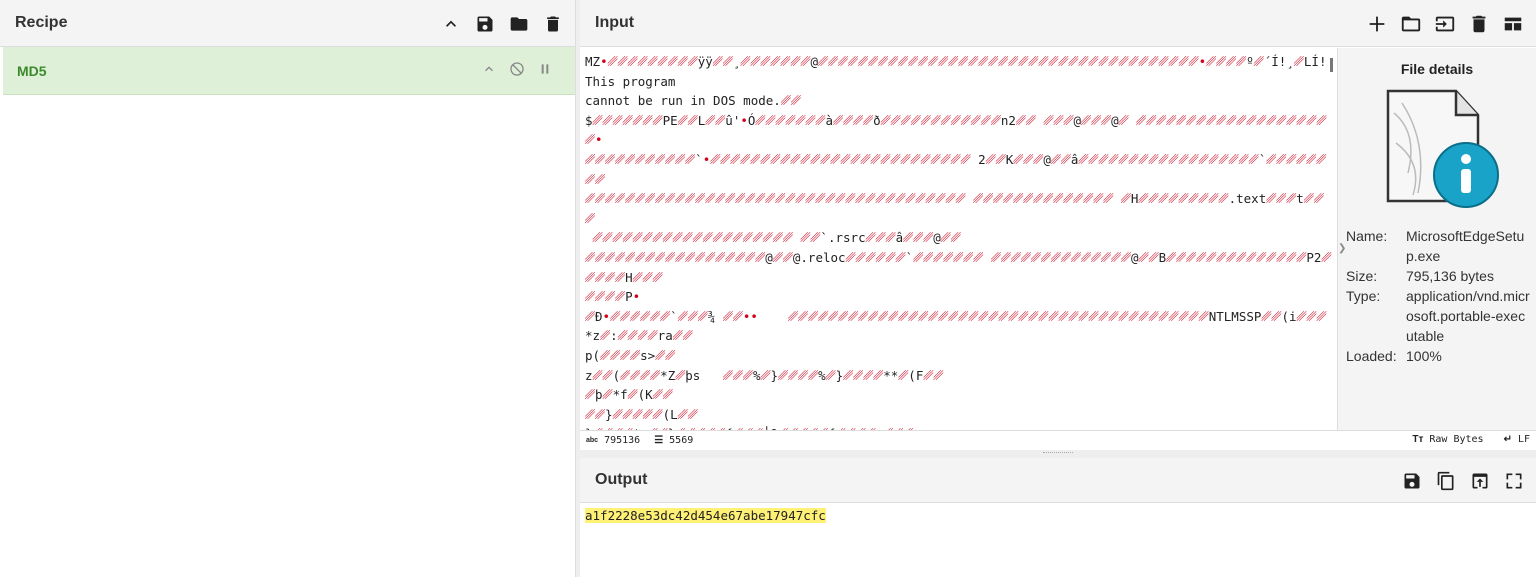 This screenshot has width=1536, height=577. What do you see at coordinates (681, 440) in the screenshot?
I see `input-lines: 5569` at bounding box center [681, 440].